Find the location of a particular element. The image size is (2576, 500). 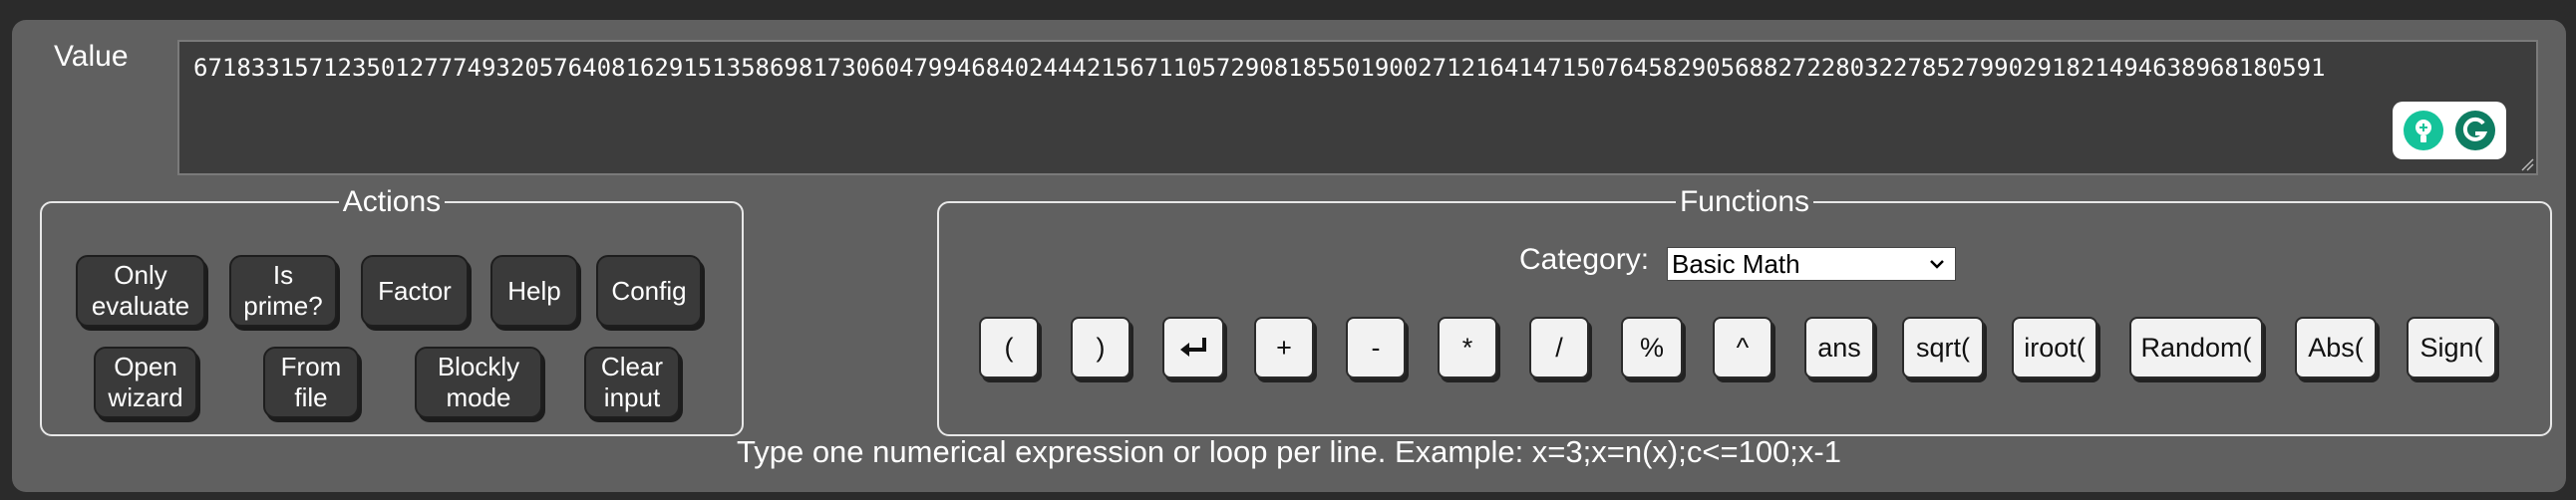

resize-grip-icon is located at coordinates (2527, 164).